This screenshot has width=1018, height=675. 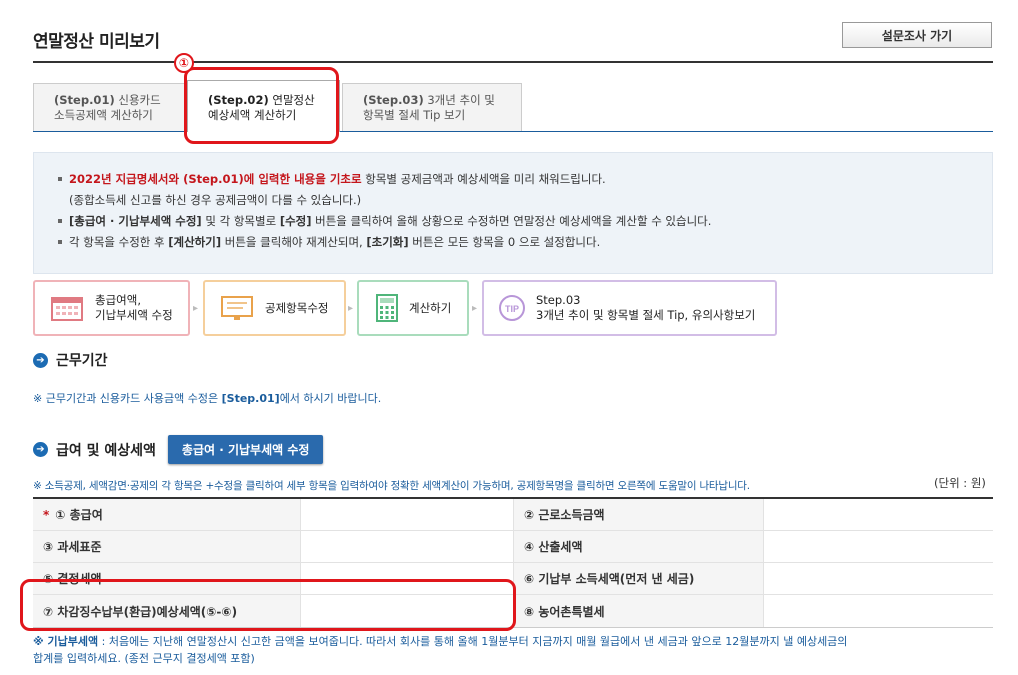 What do you see at coordinates (393, 100) in the screenshot?
I see `tab-step-label: (Step.03)` at bounding box center [393, 100].